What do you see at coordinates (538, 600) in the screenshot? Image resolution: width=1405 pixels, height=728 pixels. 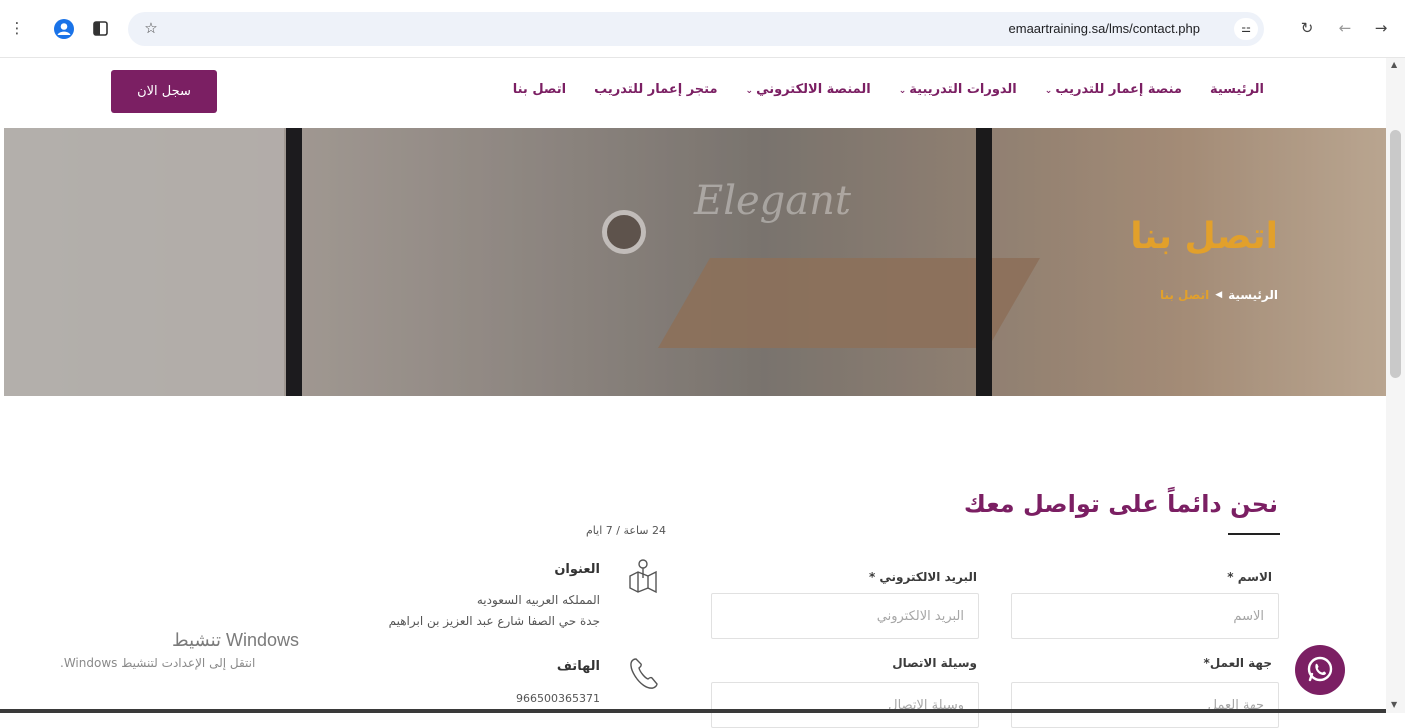 I see `address-line-1: المملكه العربيه السعوديه` at bounding box center [538, 600].